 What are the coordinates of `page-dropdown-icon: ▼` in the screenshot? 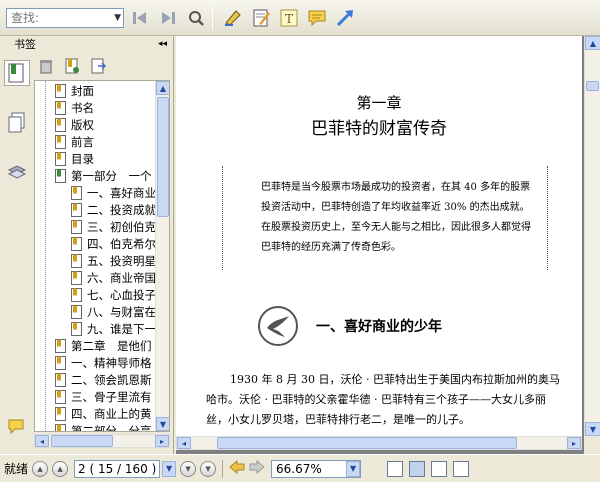 It's located at (169, 468).